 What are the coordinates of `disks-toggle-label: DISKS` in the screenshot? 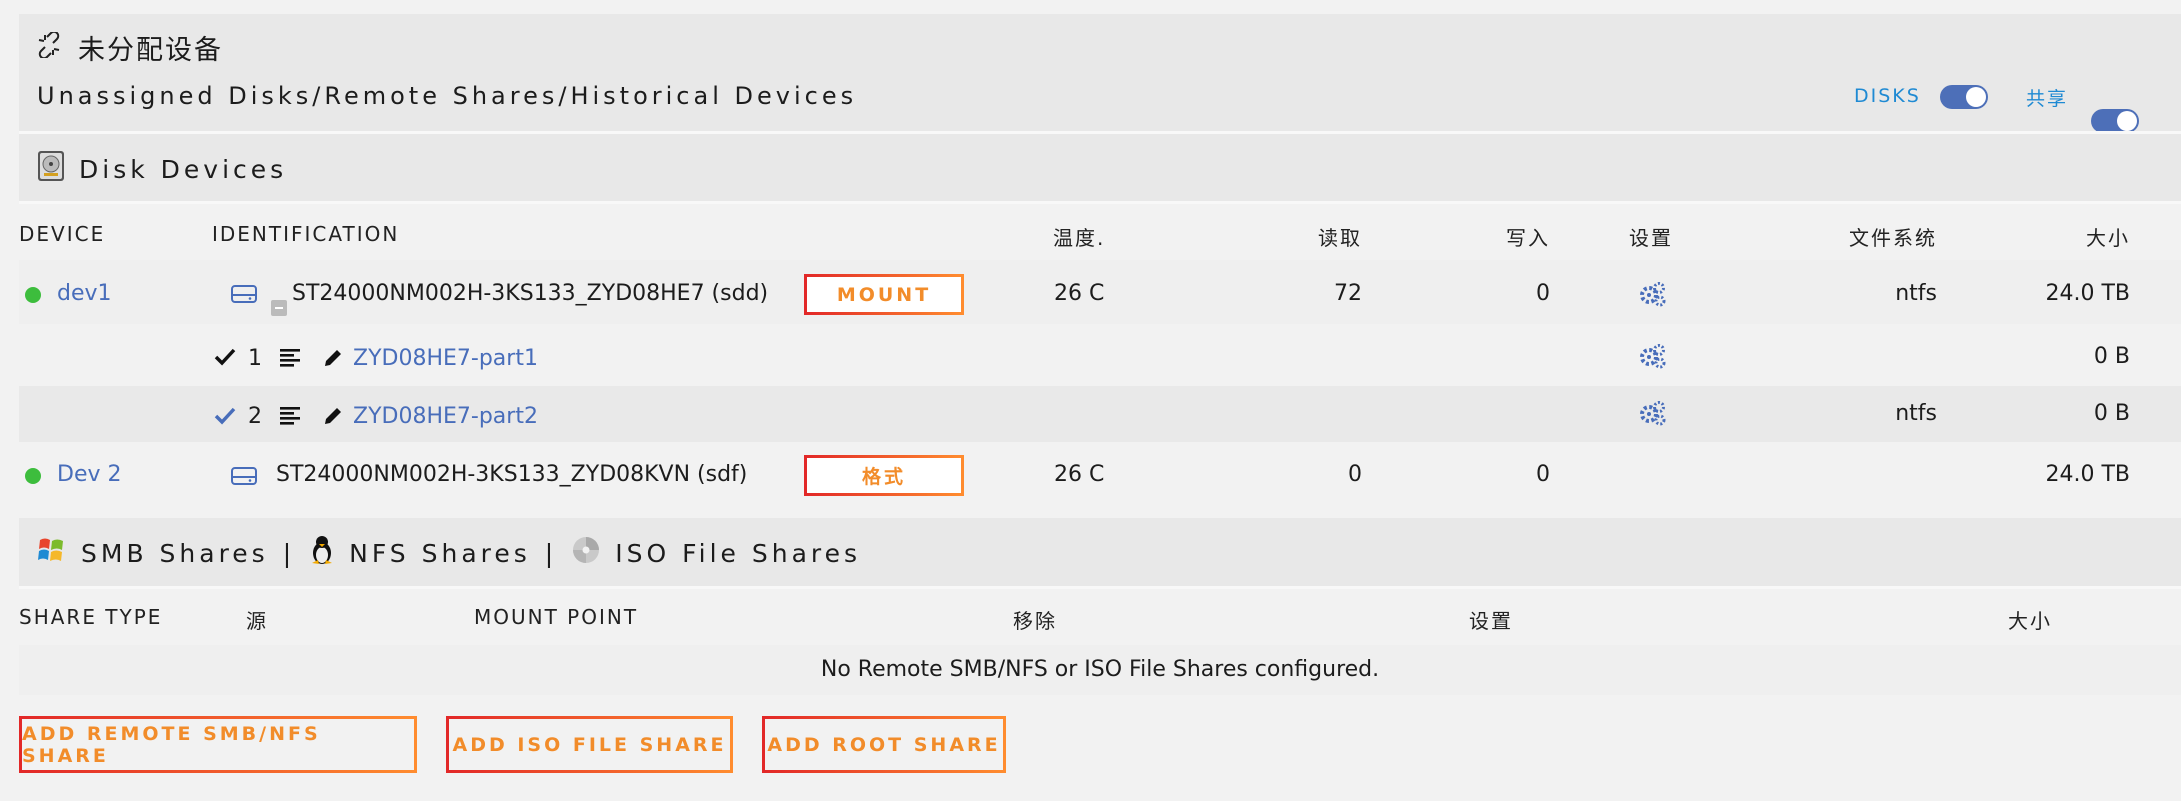 It's located at (1887, 96).